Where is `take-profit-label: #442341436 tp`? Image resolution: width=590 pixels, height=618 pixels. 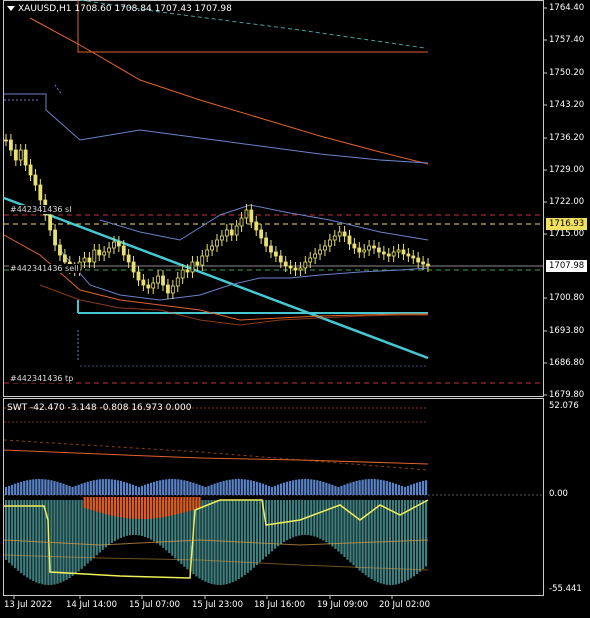 take-profit-label: #442341436 tp is located at coordinates (42, 378).